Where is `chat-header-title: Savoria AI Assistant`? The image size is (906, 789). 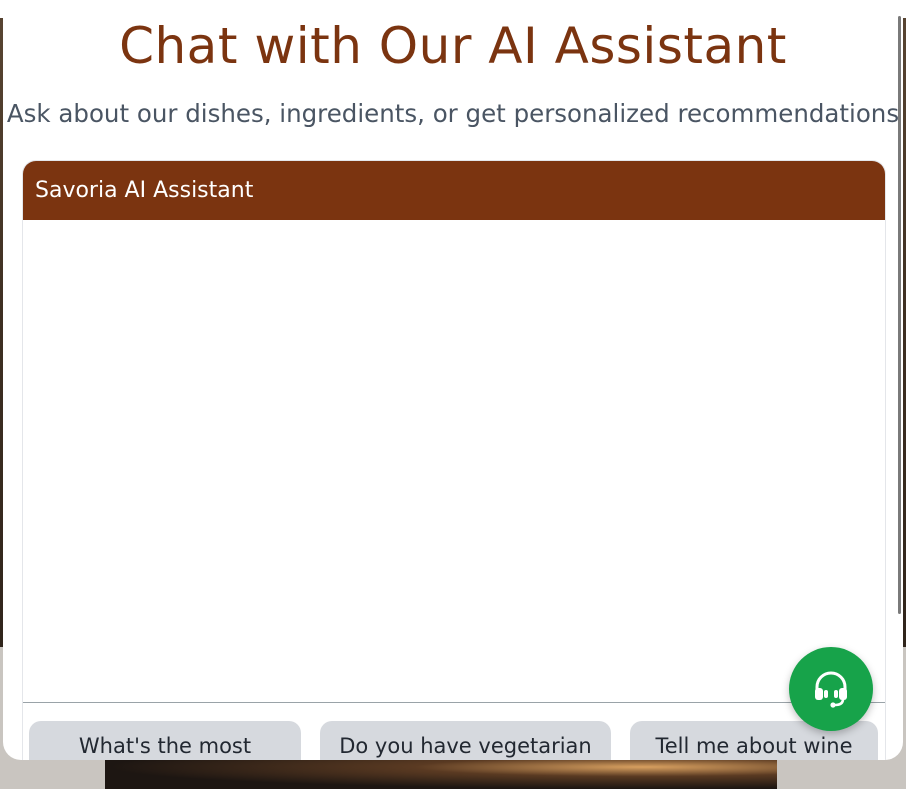 chat-header-title: Savoria AI Assistant is located at coordinates (144, 190).